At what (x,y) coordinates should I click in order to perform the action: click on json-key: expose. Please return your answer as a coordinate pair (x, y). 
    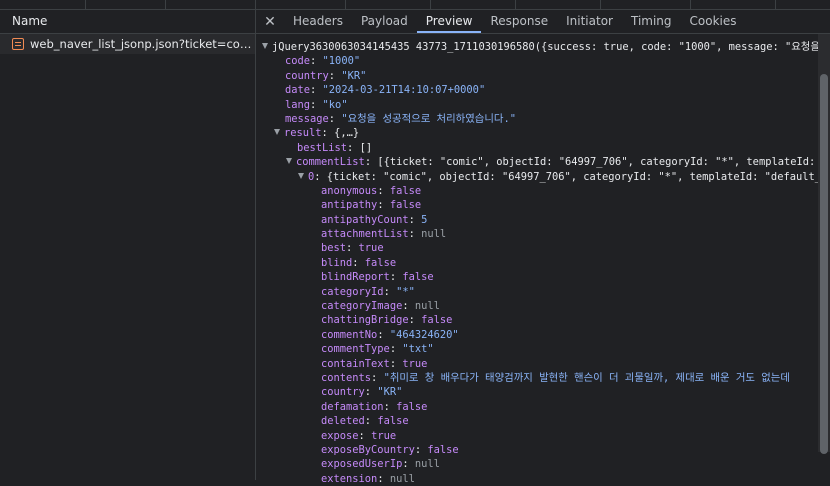
    Looking at the image, I should click on (340, 435).